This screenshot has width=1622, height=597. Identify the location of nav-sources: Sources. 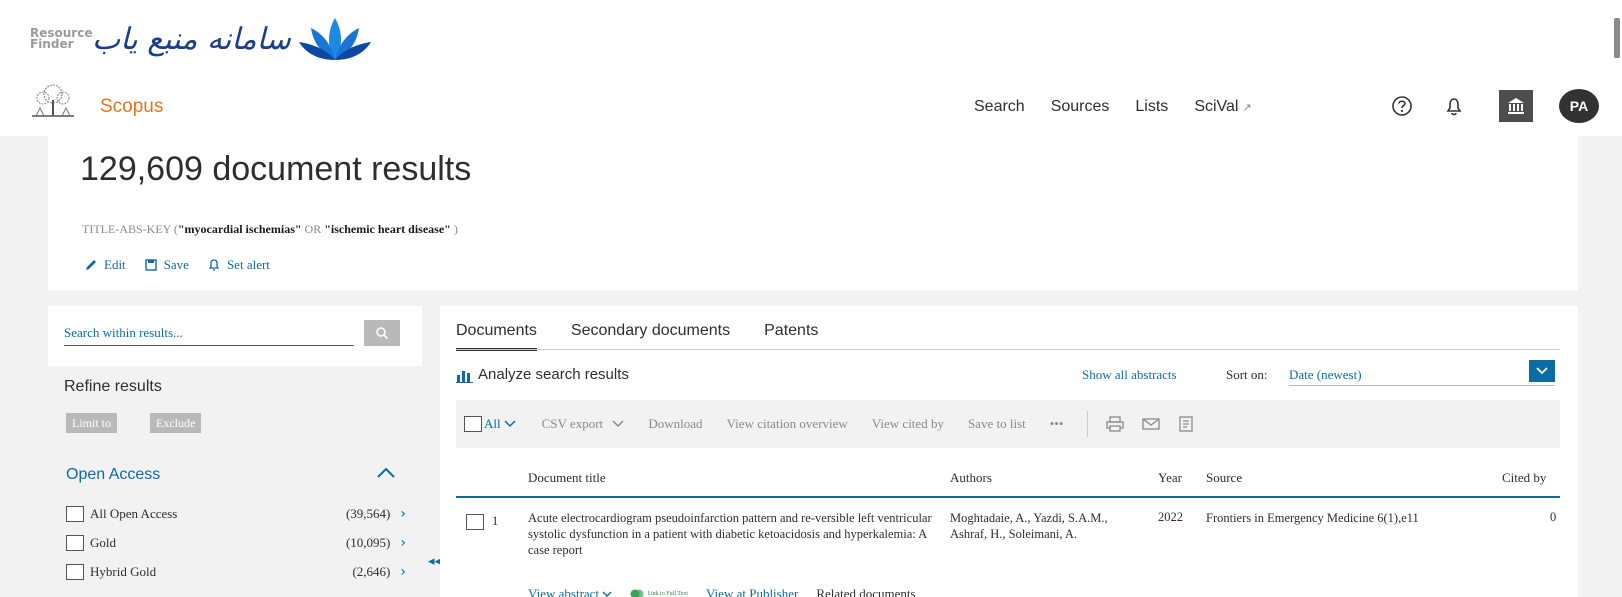
(1080, 107).